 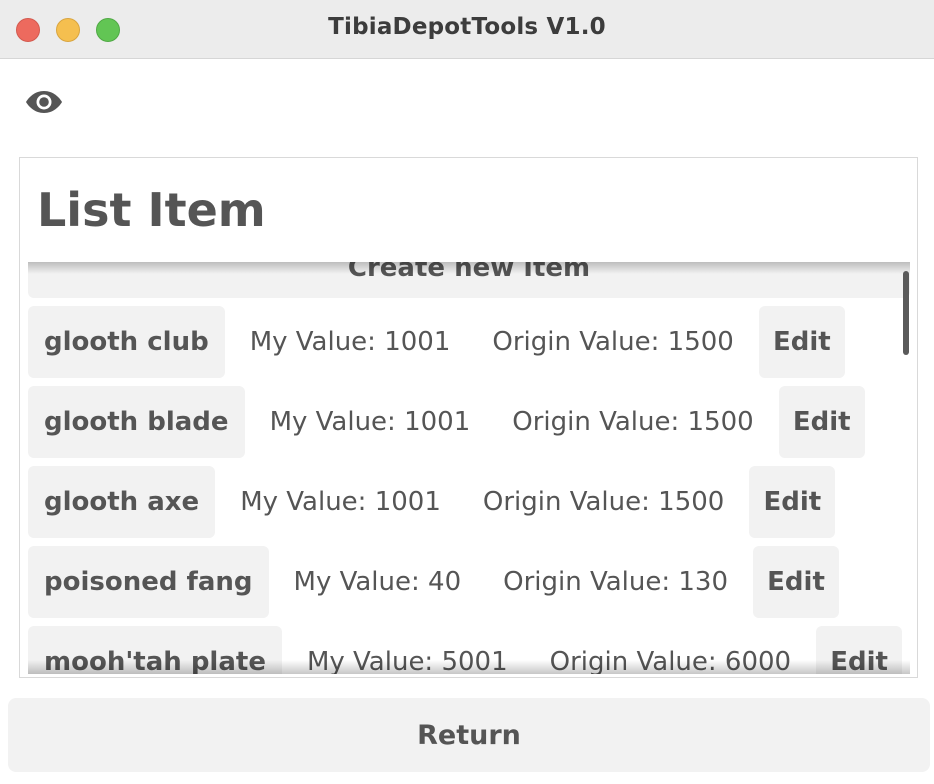 I want to click on vertical-scrollbar, so click(x=906, y=313).